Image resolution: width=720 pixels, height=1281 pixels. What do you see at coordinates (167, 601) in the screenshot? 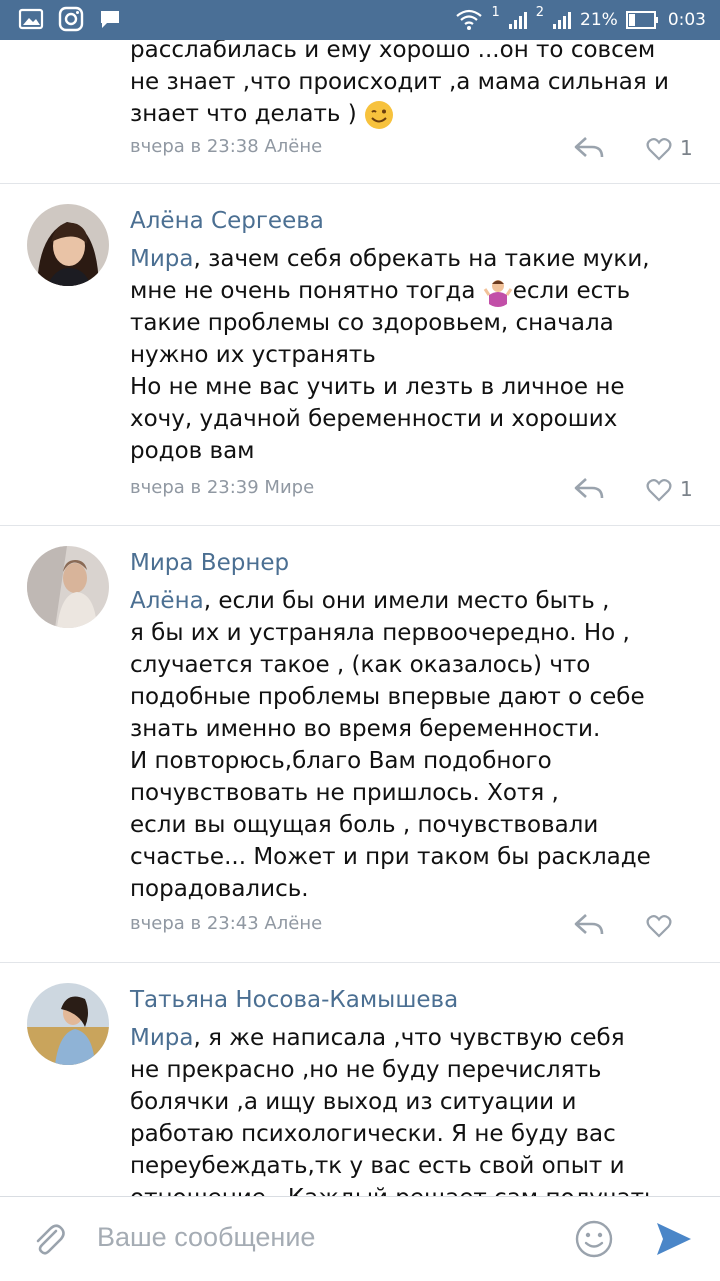
I see `mention-link: Алёна` at bounding box center [167, 601].